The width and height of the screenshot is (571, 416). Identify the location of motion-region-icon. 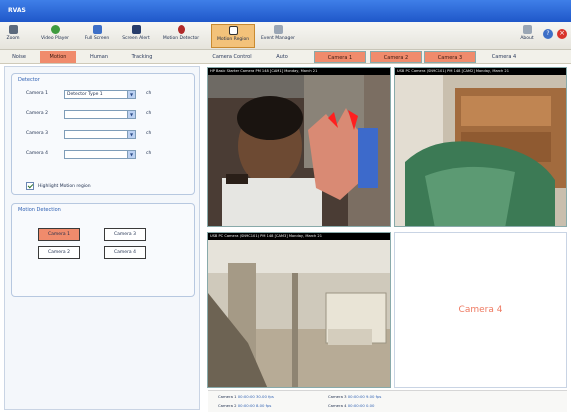
(233, 30).